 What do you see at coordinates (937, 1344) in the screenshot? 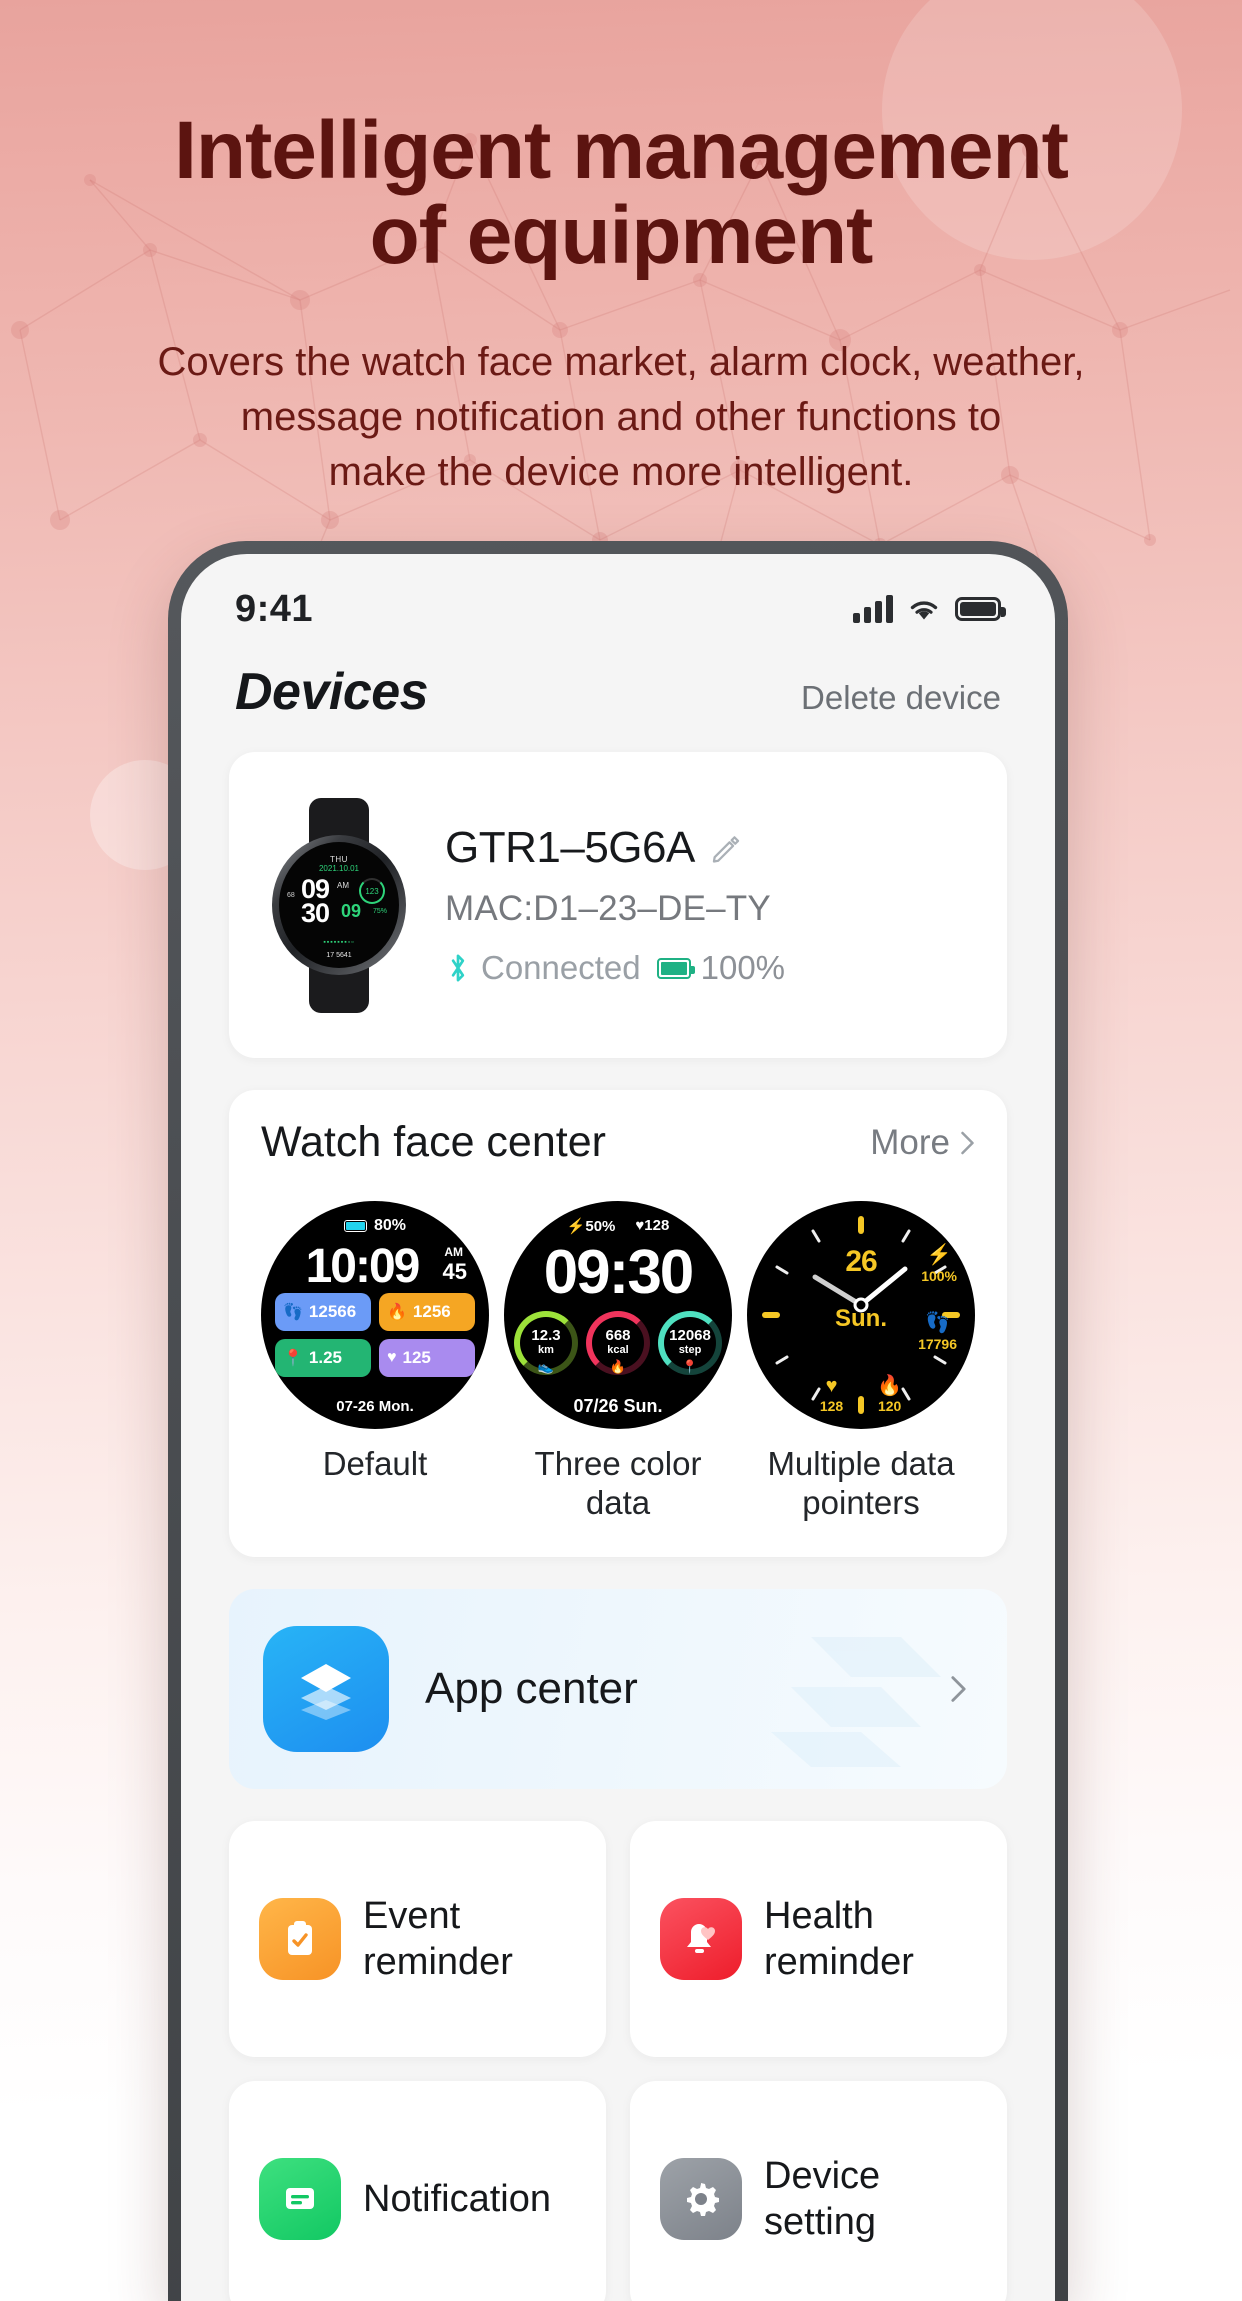
I see `face3-steps-value: 17796` at bounding box center [937, 1344].